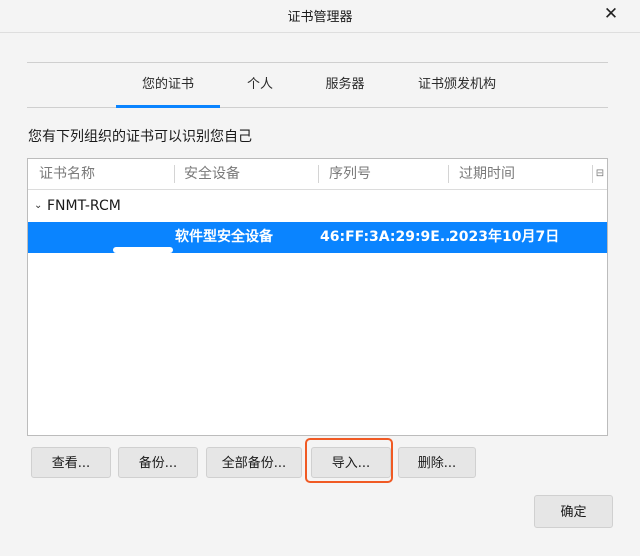  I want to click on tab-label: 您的证书, so click(167, 84).